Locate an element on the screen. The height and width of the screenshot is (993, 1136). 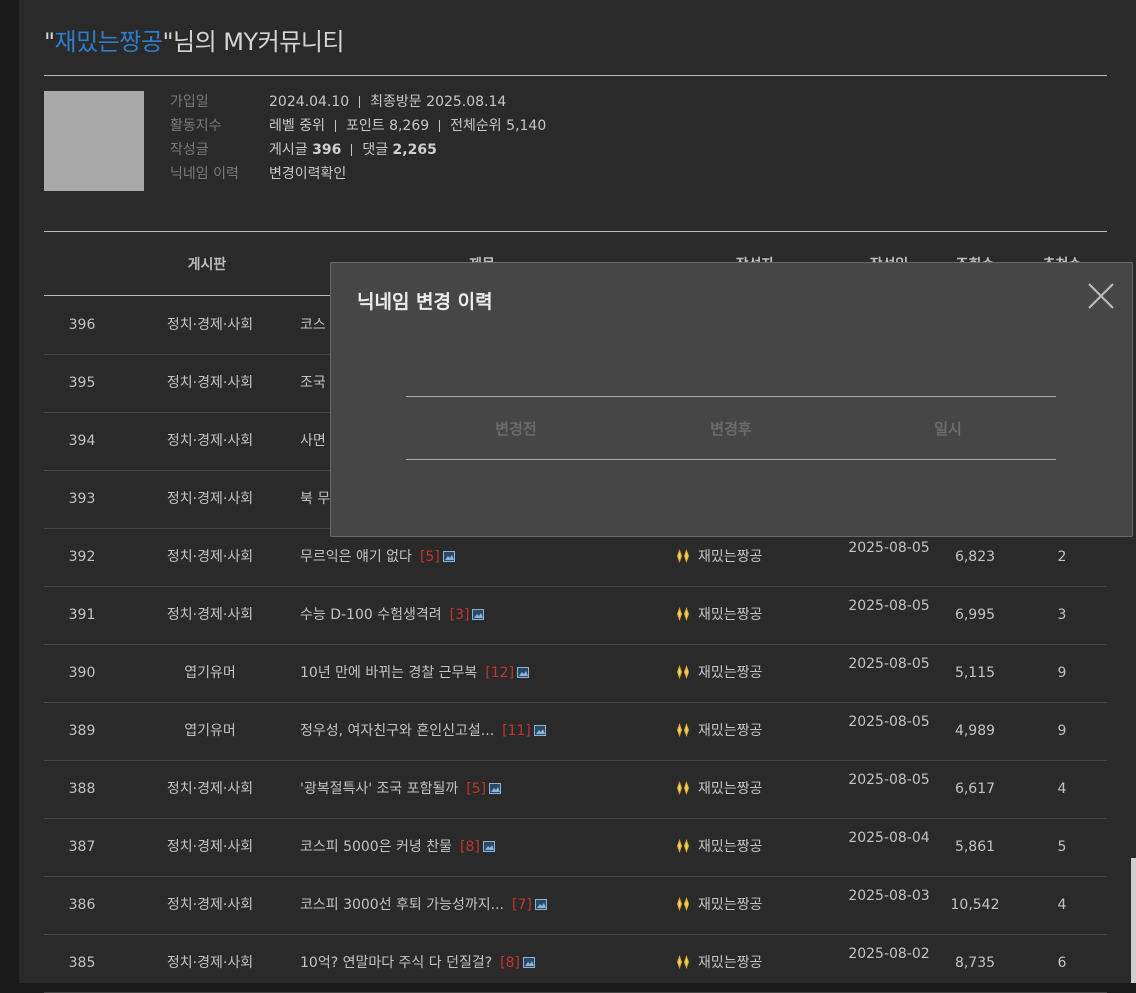
post-number: 392 is located at coordinates (82, 557).